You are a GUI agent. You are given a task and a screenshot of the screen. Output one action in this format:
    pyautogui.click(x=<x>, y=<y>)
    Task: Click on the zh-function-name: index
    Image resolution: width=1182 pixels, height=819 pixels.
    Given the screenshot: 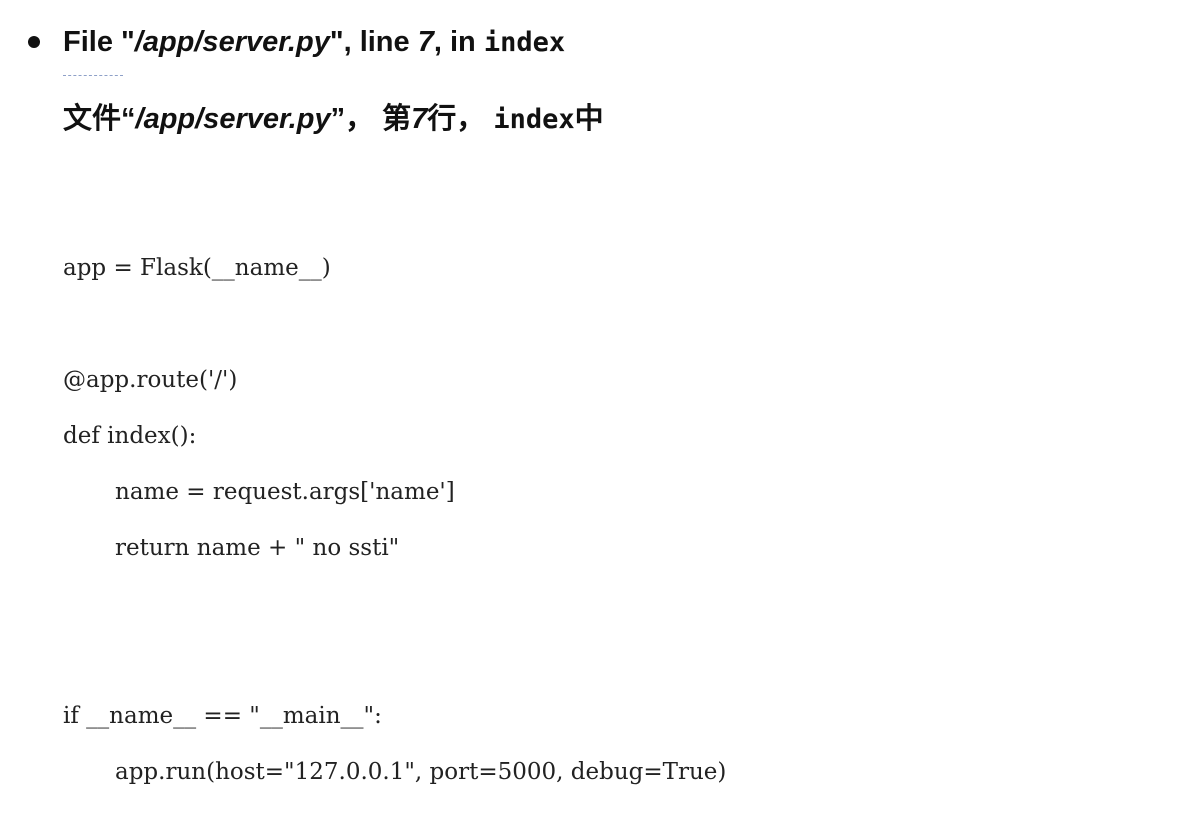 What is the action you would take?
    pyautogui.click(x=534, y=119)
    